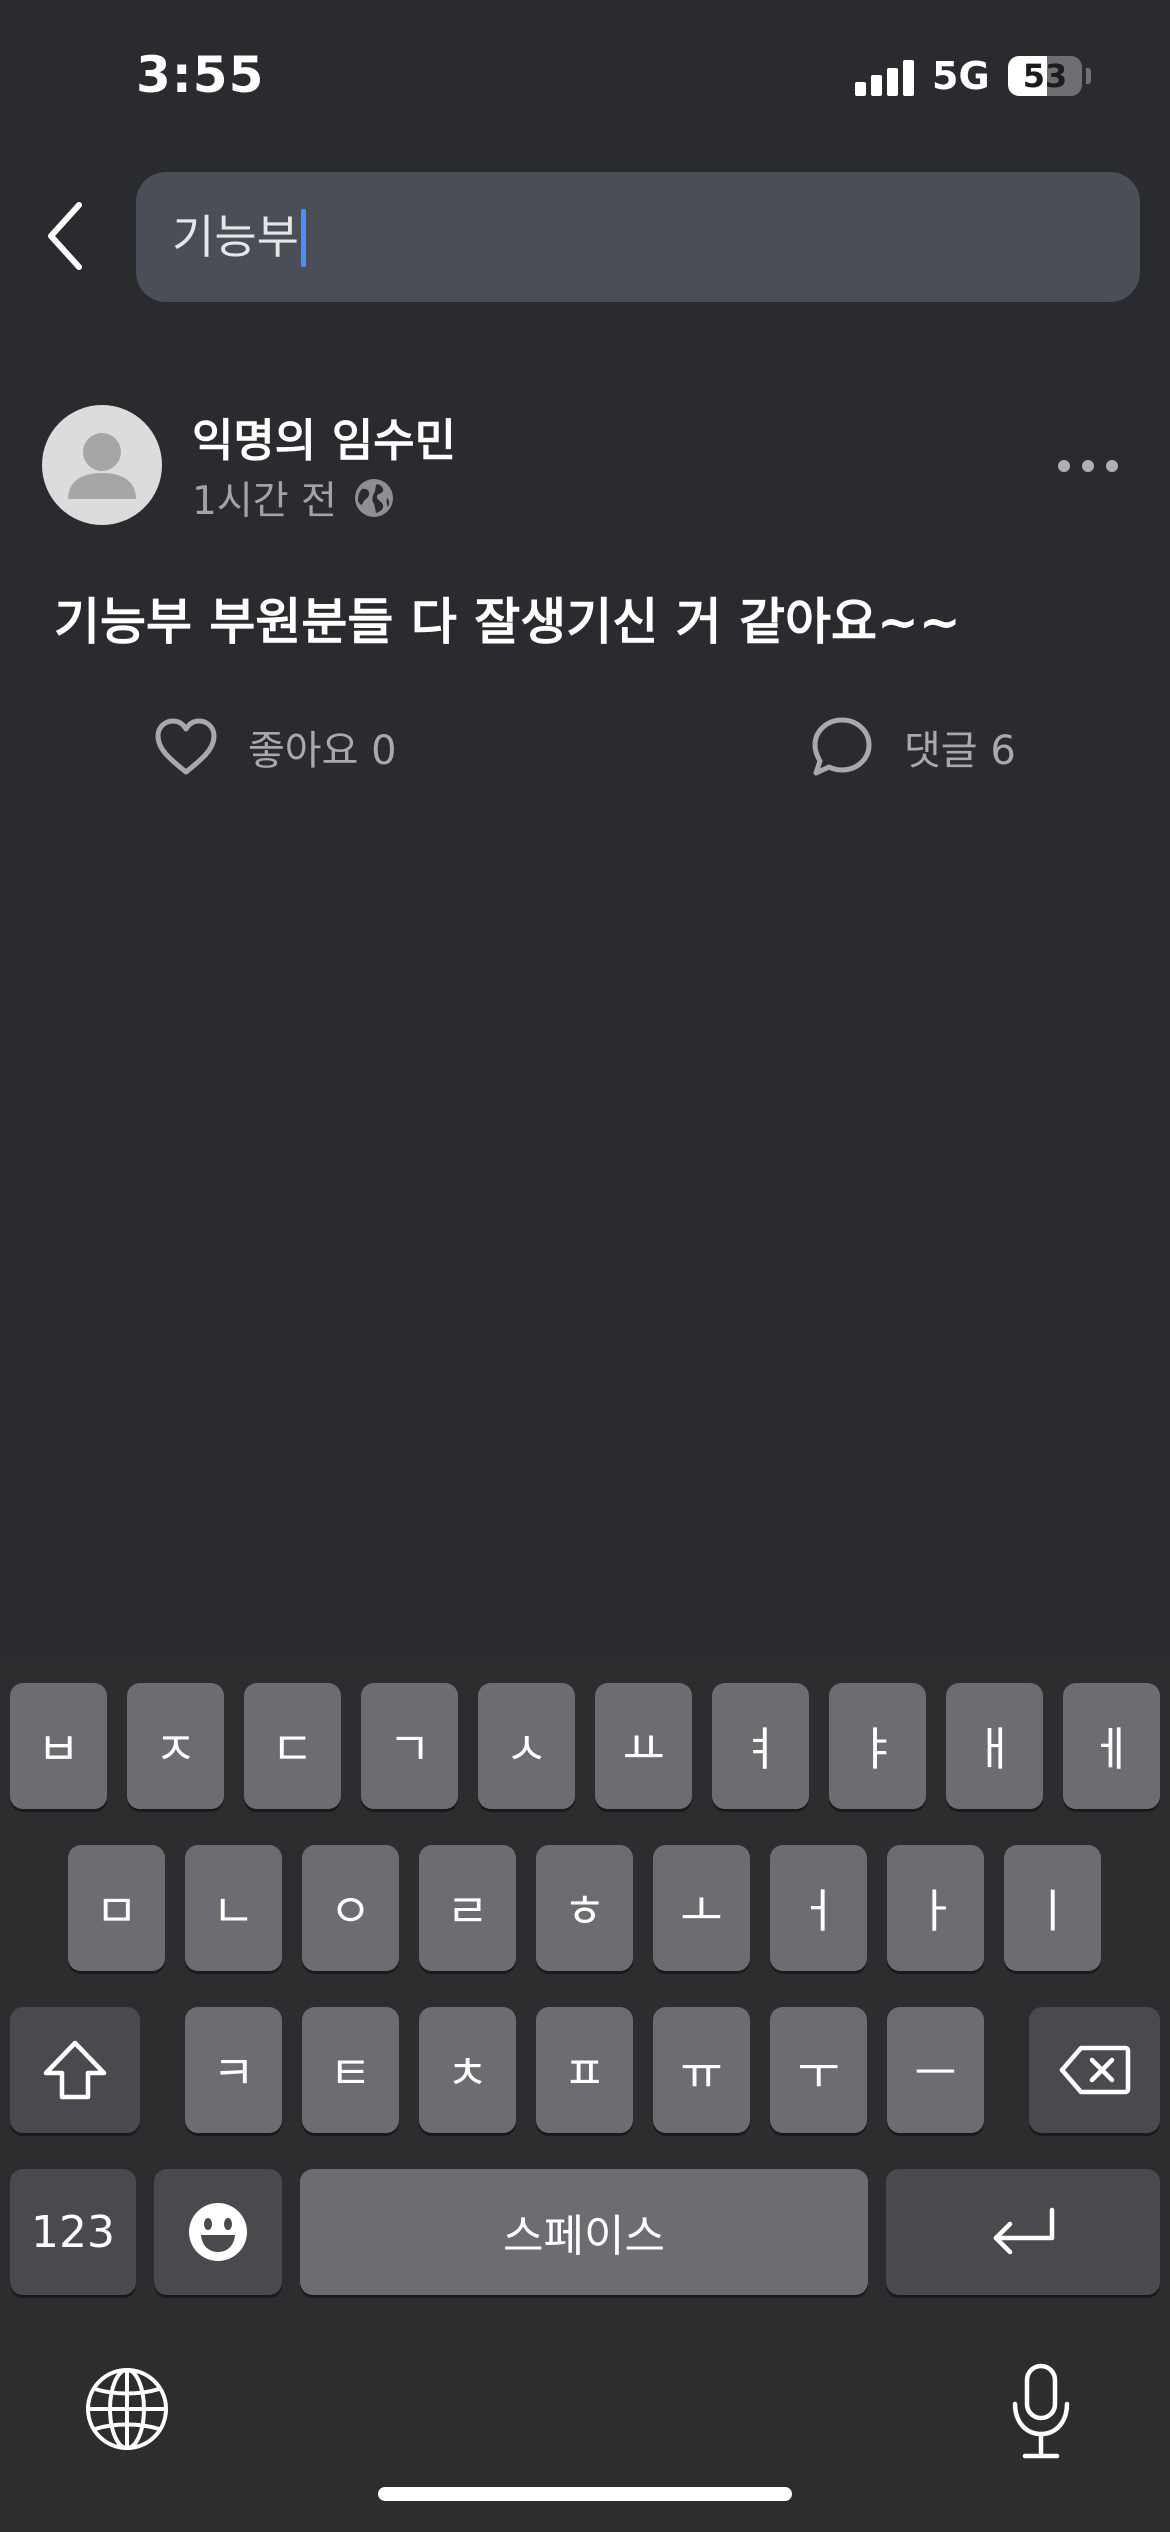 The width and height of the screenshot is (1170, 2532). I want to click on key: ㅅ, so click(526, 1746).